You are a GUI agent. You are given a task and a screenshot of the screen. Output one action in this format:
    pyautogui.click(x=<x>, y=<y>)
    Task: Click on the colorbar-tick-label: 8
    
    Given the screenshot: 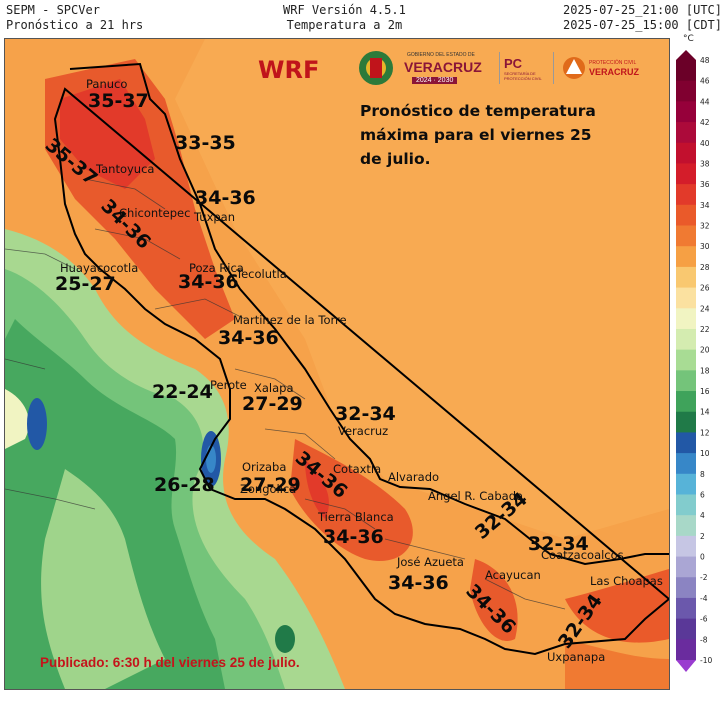 What is the action you would take?
    pyautogui.click(x=702, y=474)
    